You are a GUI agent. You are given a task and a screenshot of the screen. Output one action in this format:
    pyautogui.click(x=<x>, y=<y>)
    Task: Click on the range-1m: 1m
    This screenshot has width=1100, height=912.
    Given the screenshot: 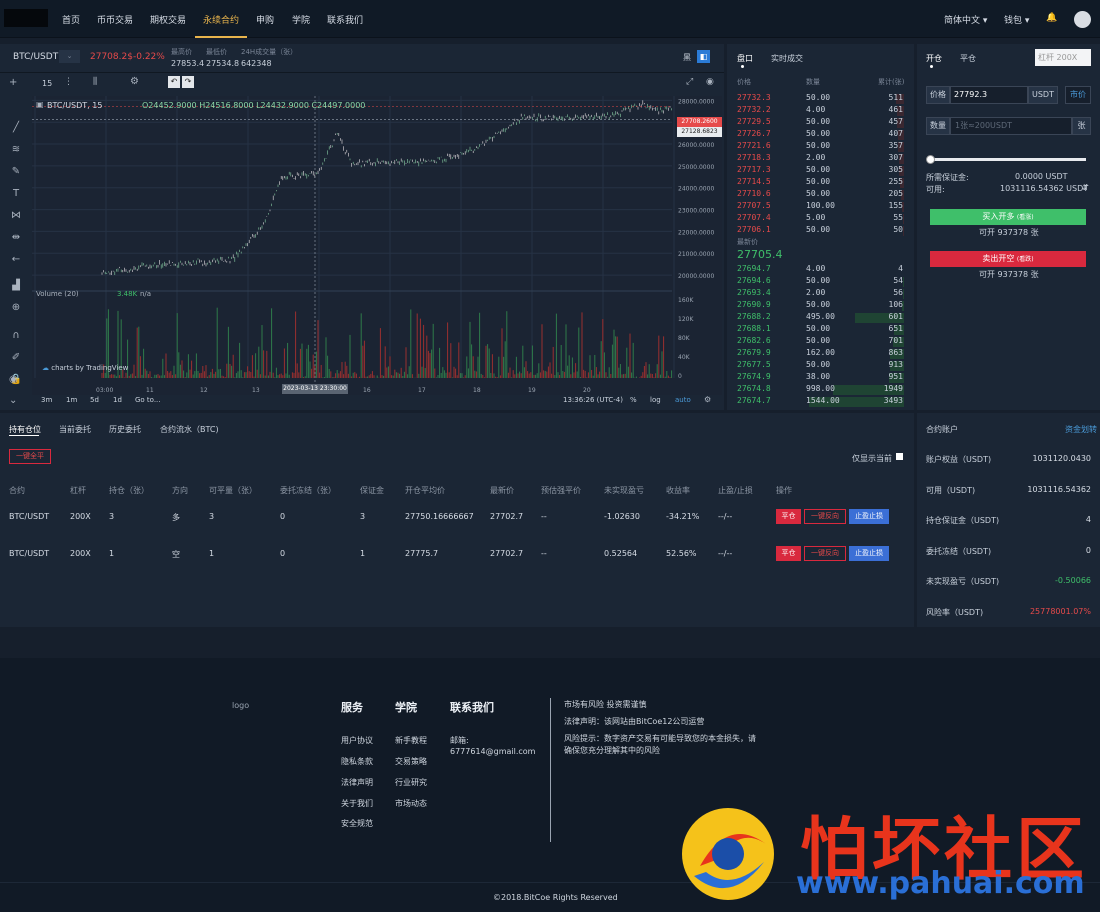 What is the action you would take?
    pyautogui.click(x=71, y=400)
    